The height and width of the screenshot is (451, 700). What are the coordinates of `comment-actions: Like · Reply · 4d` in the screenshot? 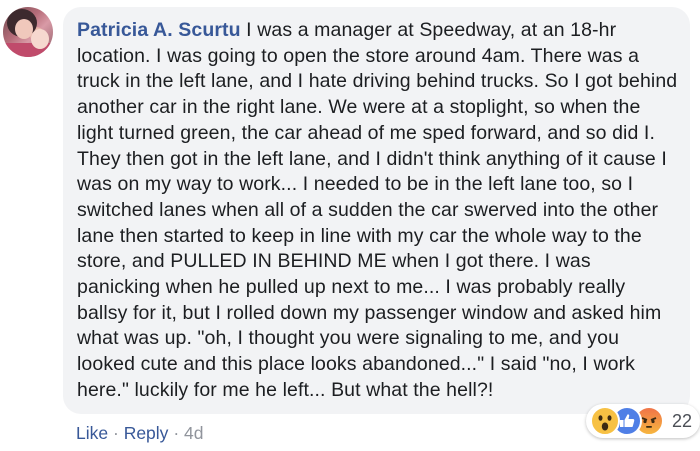 It's located at (139, 433).